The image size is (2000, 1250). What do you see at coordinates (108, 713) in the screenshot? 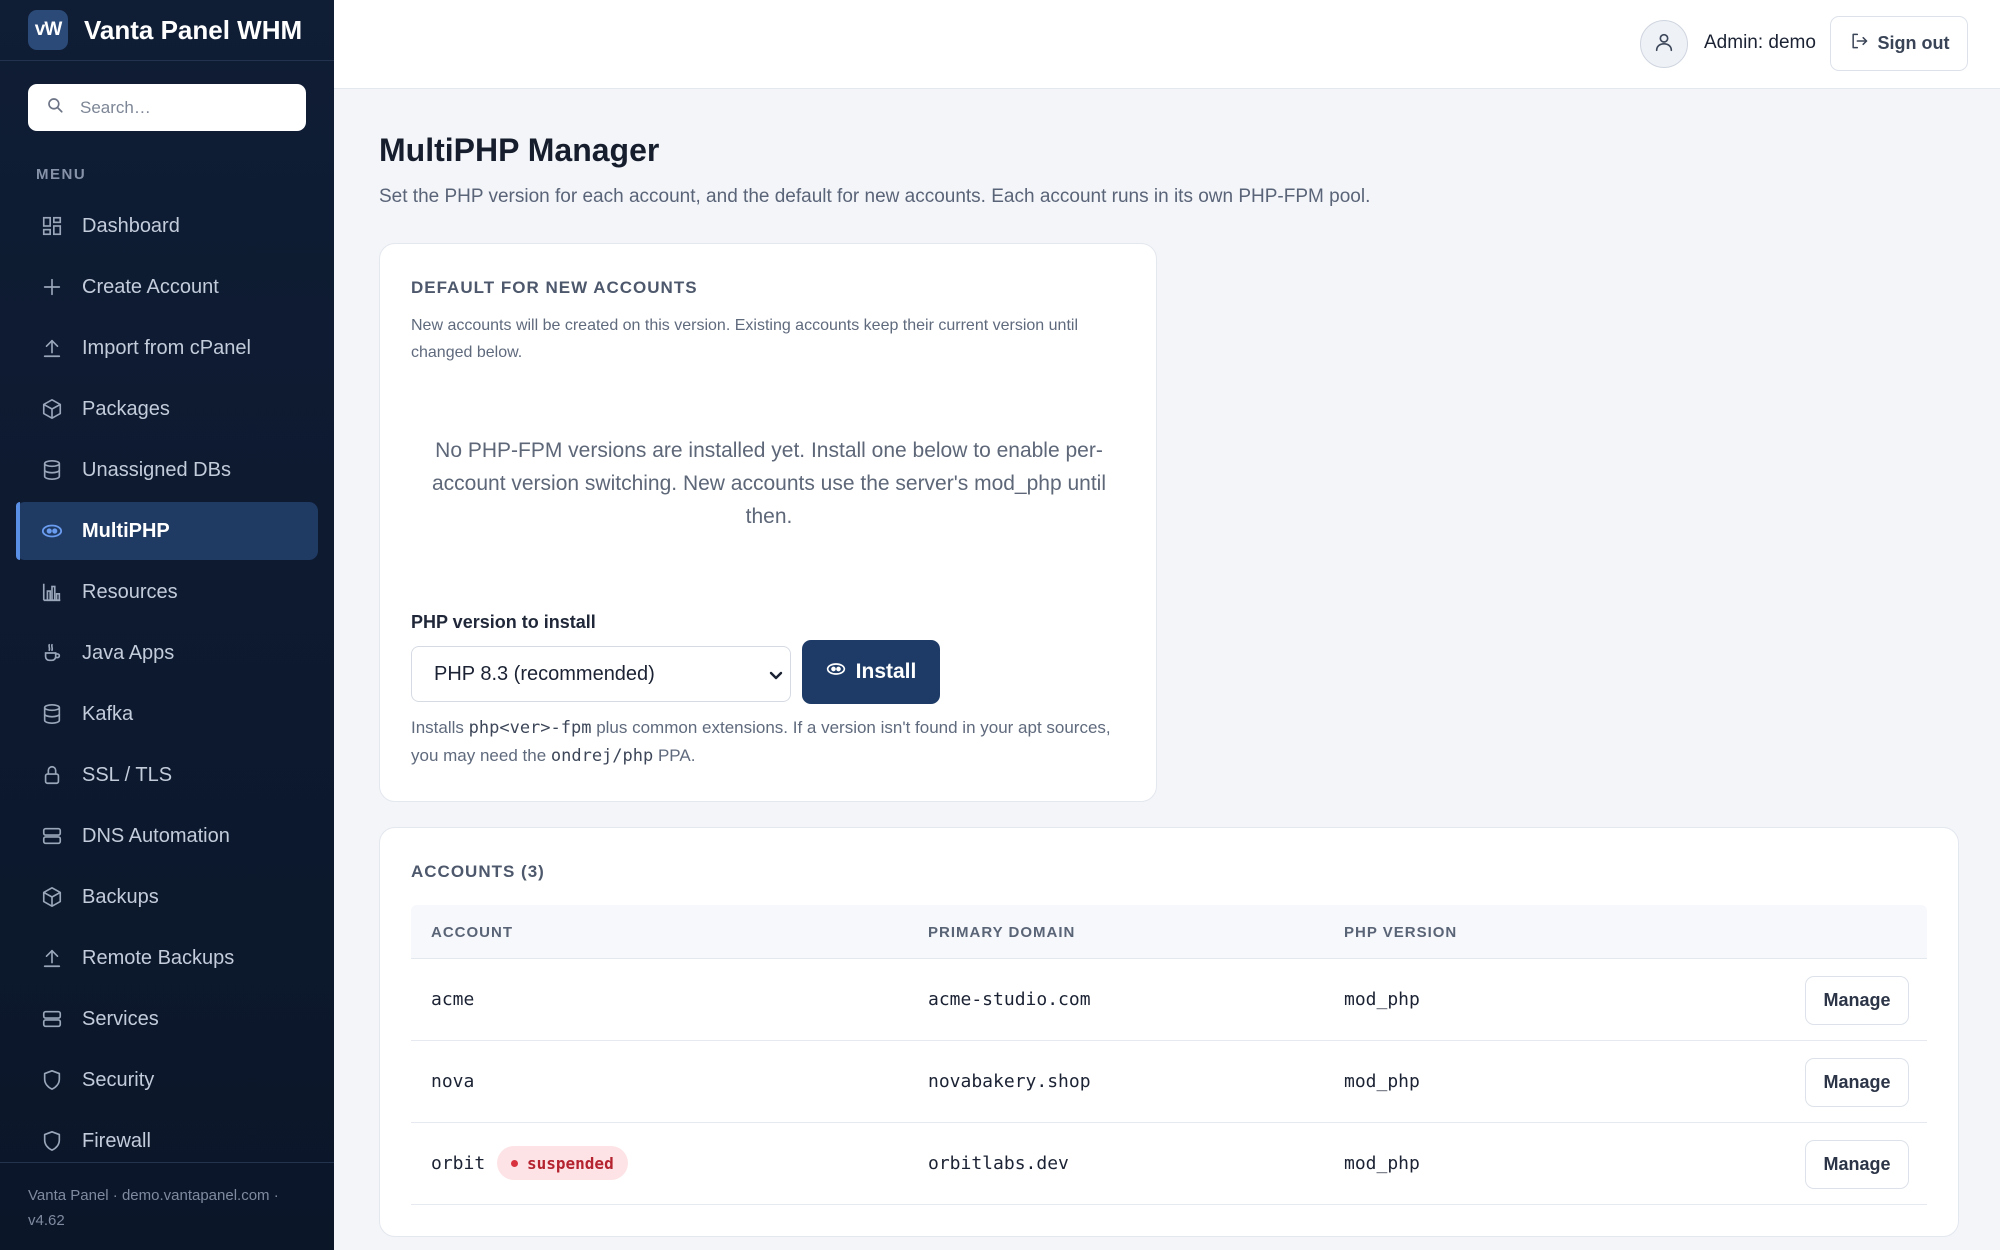
I see `sidebar-item-label: Kafka` at bounding box center [108, 713].